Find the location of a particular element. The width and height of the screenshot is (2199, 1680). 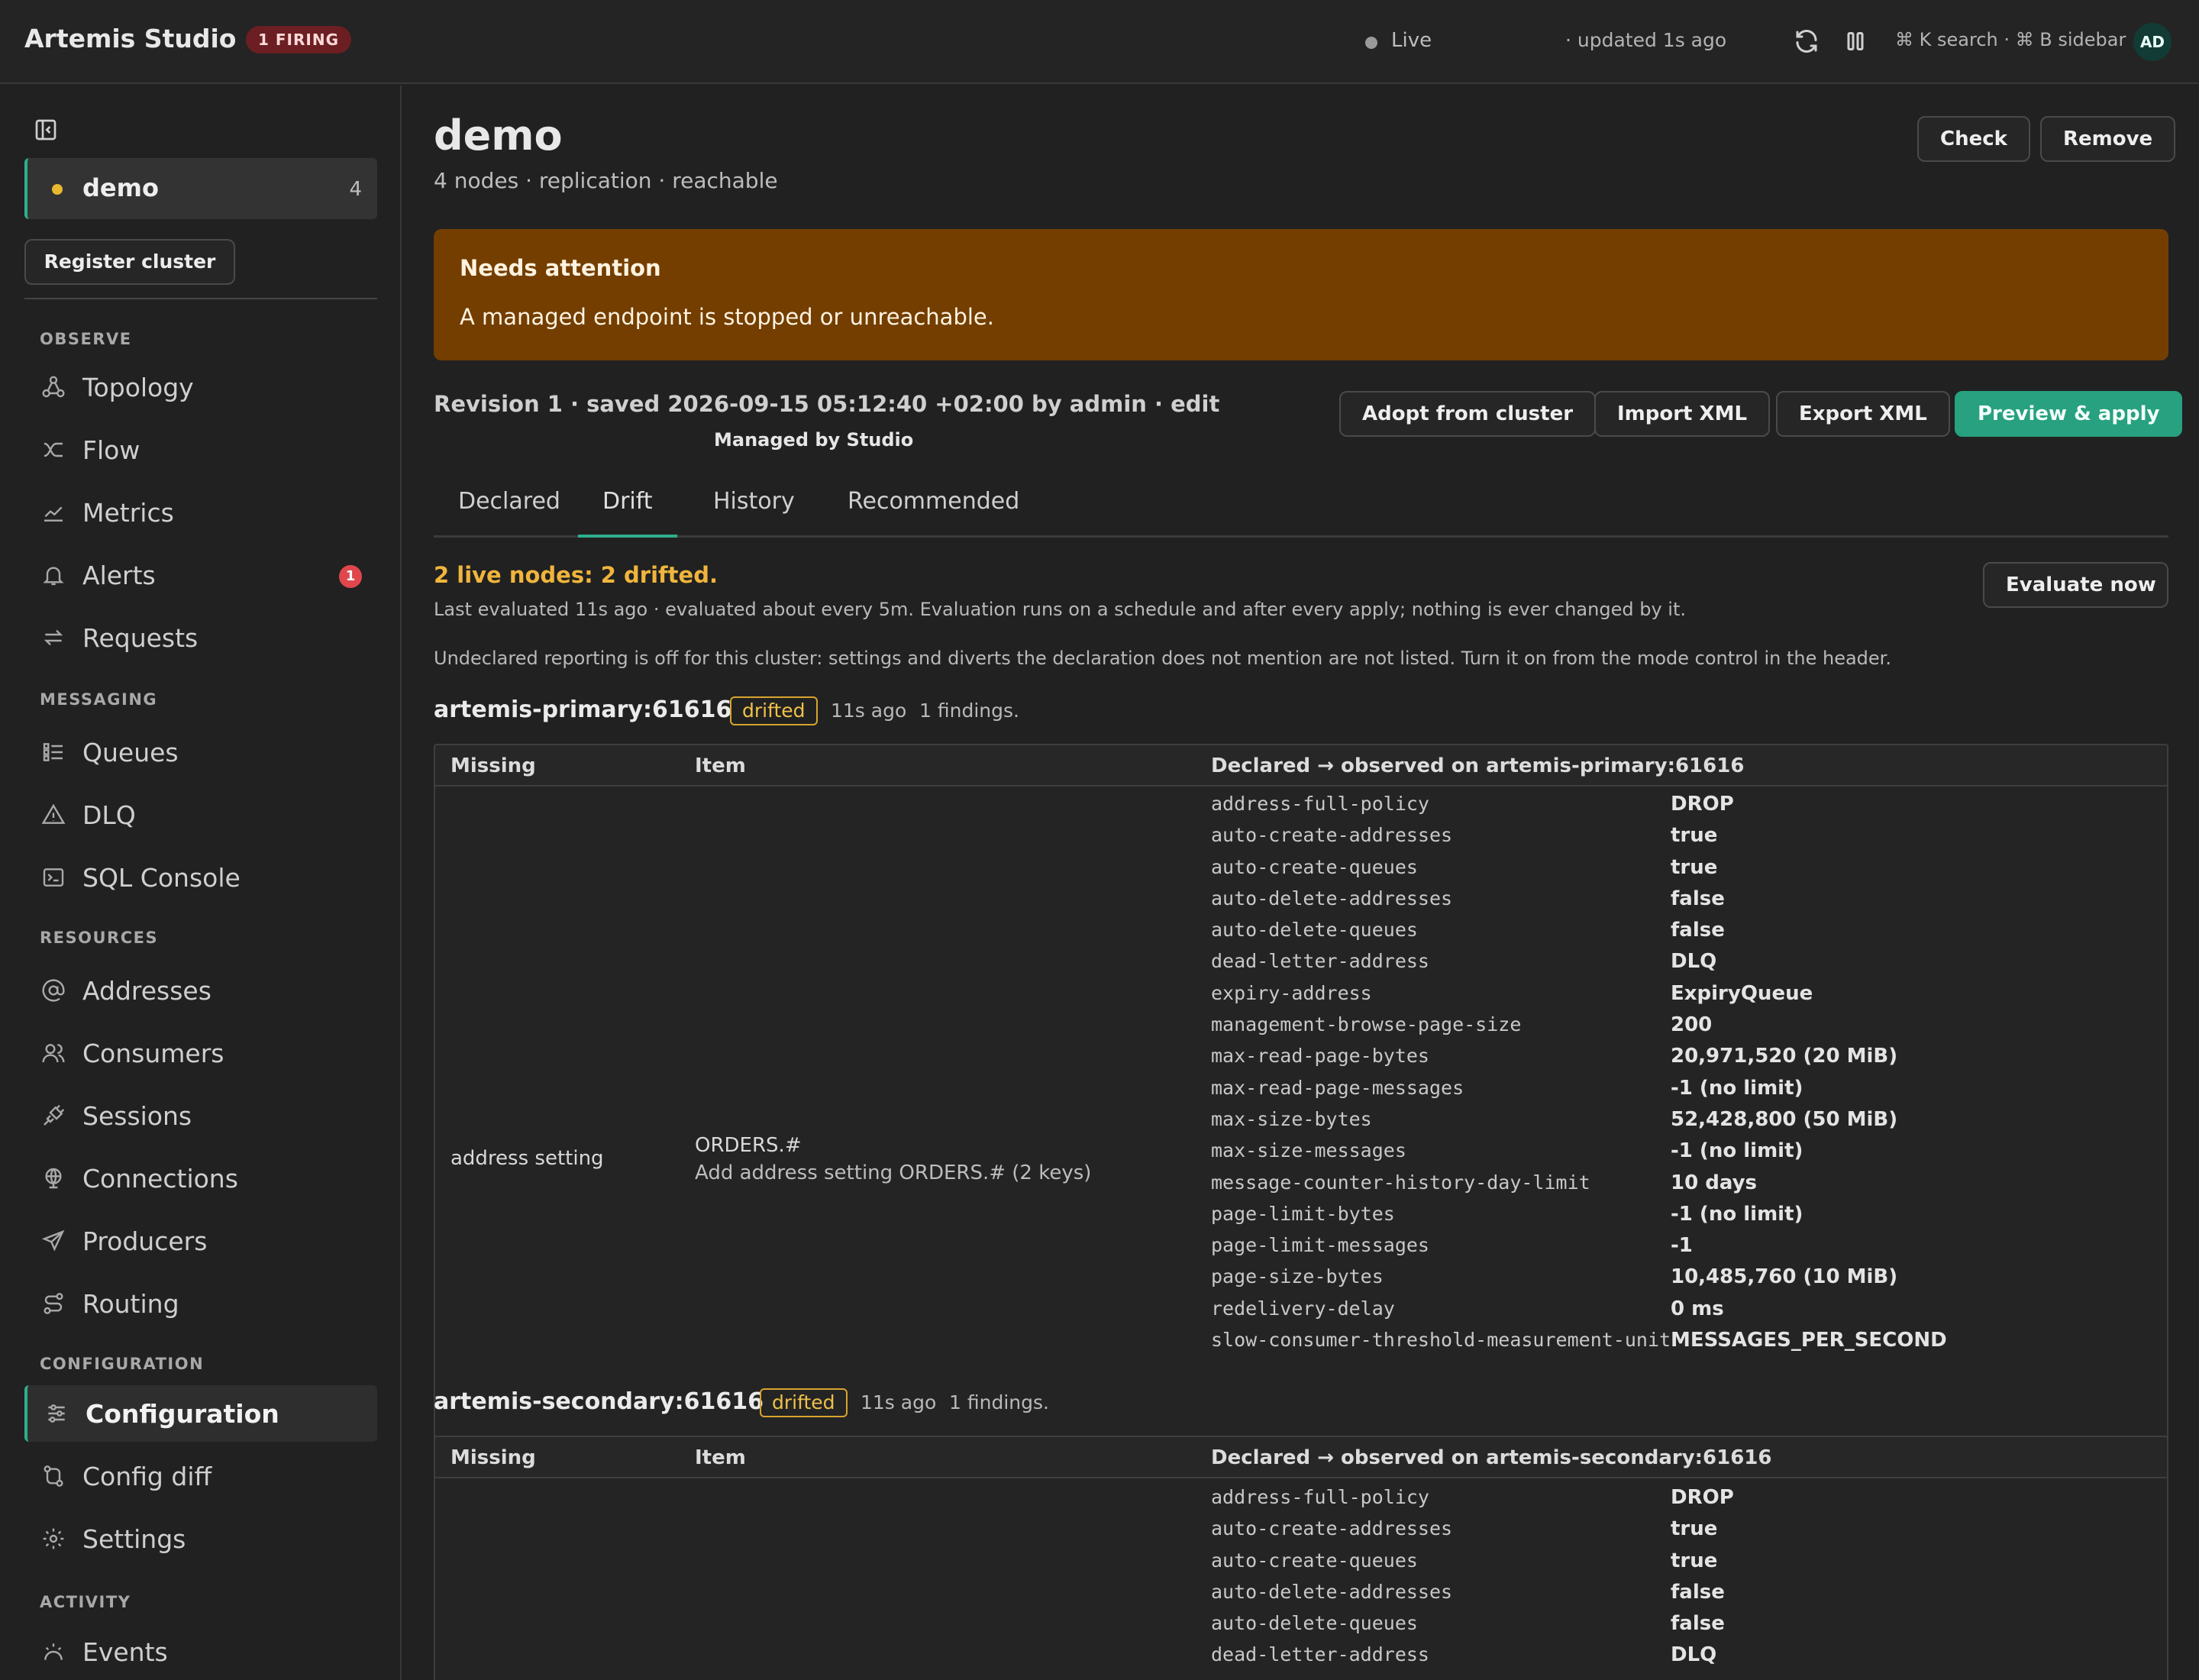

setting-value: 10,485,760 (10 MiB) is located at coordinates (1785, 1277).